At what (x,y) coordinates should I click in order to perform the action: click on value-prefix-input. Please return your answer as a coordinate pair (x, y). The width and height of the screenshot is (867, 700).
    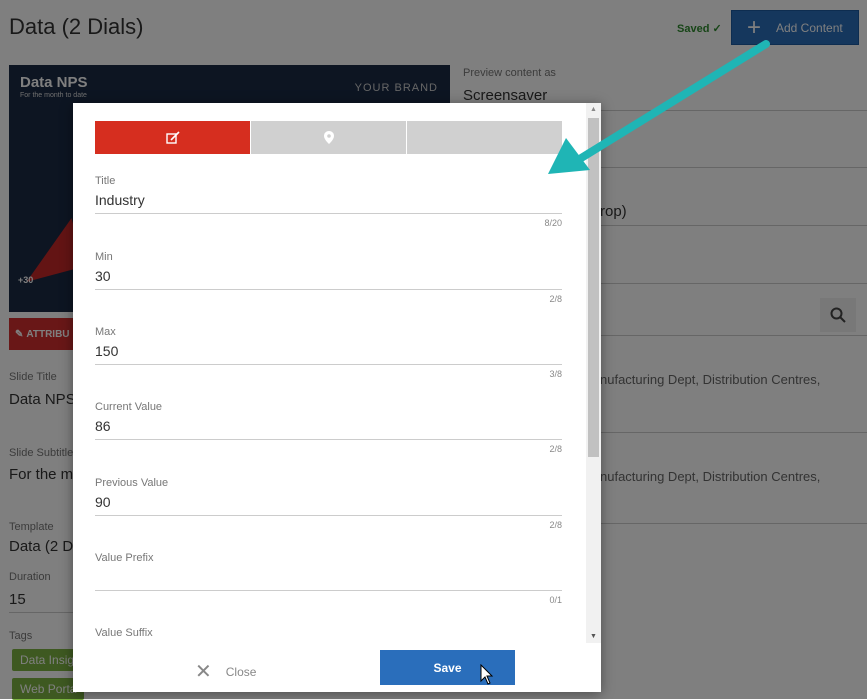
    Looking at the image, I should click on (328, 580).